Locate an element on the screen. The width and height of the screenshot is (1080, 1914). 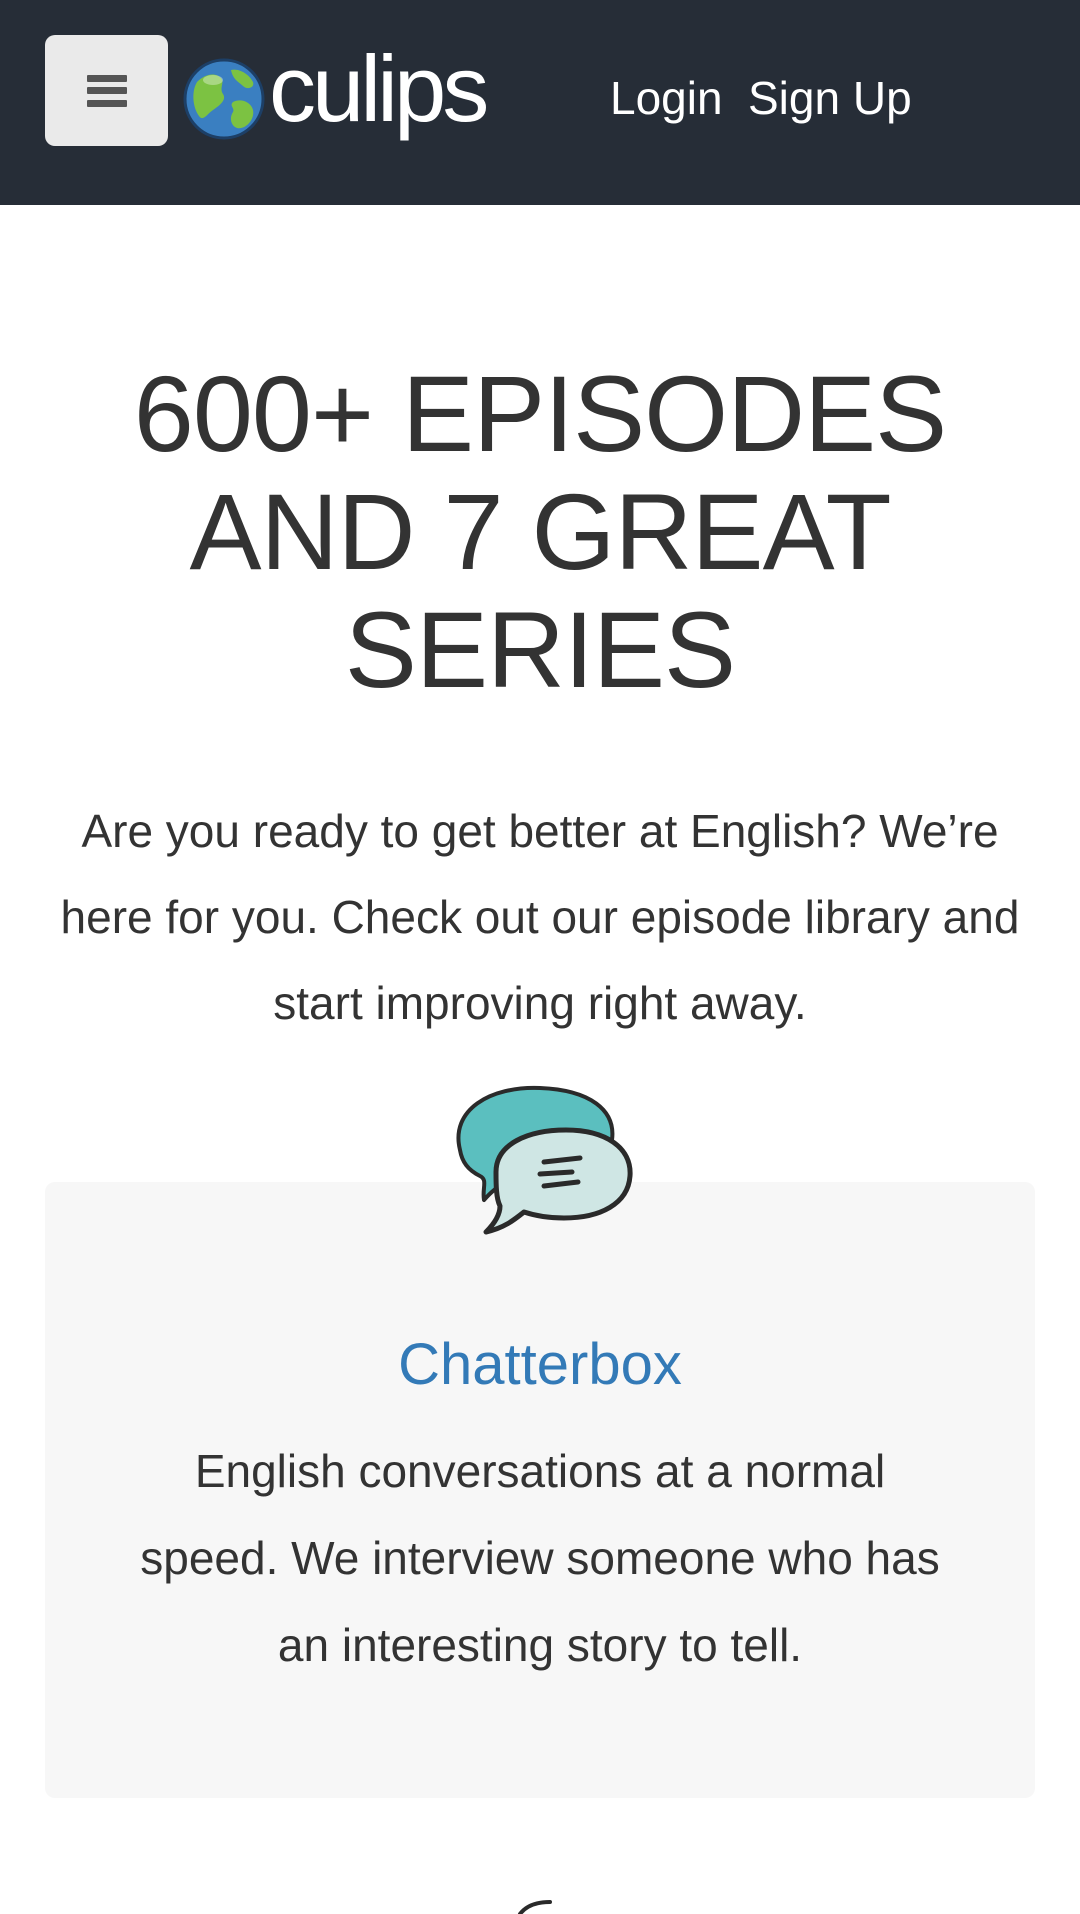
menu-toggle-button is located at coordinates (106, 90).